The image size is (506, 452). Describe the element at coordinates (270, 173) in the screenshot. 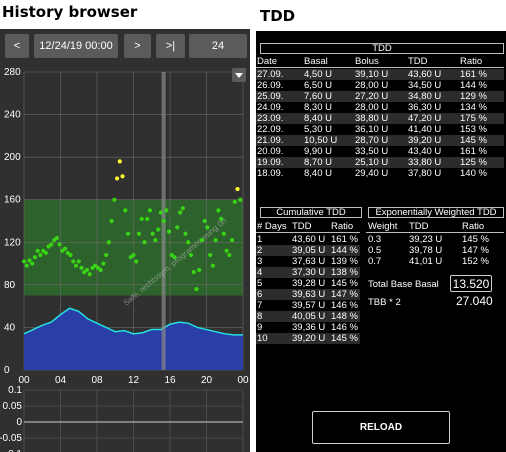

I see `tdd-cell: 18.09.` at that location.